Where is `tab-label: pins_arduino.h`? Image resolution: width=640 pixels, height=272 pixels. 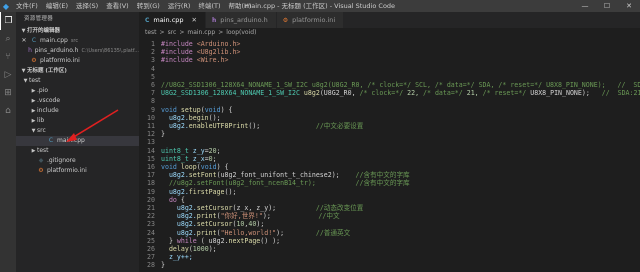 tab-label: pins_arduino.h is located at coordinates (244, 20).